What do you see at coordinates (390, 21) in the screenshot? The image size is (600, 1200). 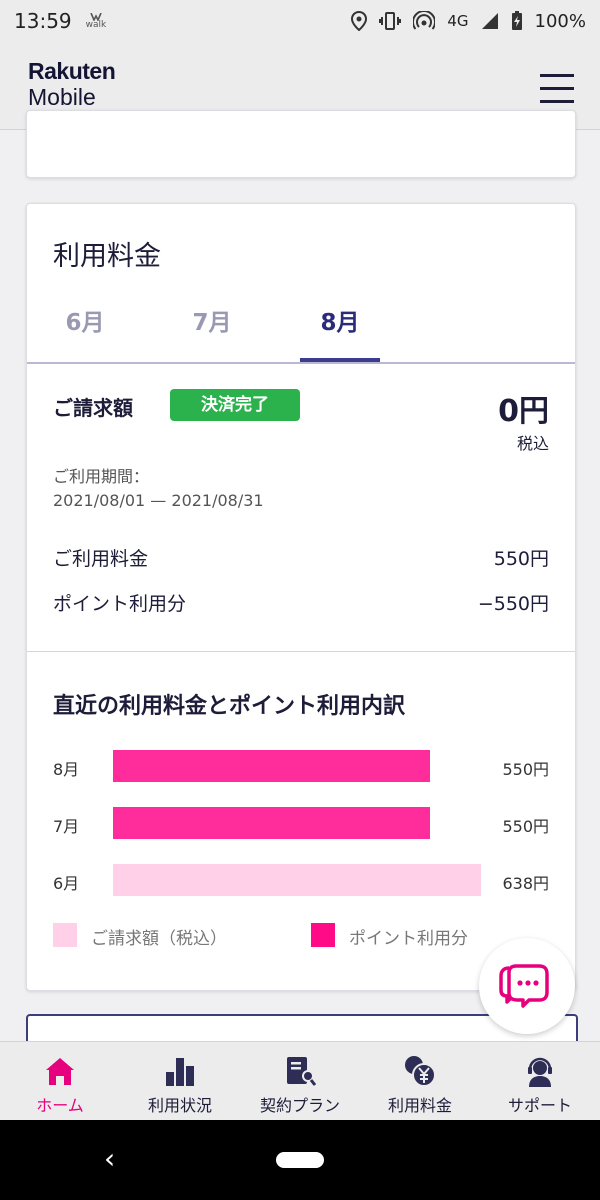 I see `vibrate-icon` at bounding box center [390, 21].